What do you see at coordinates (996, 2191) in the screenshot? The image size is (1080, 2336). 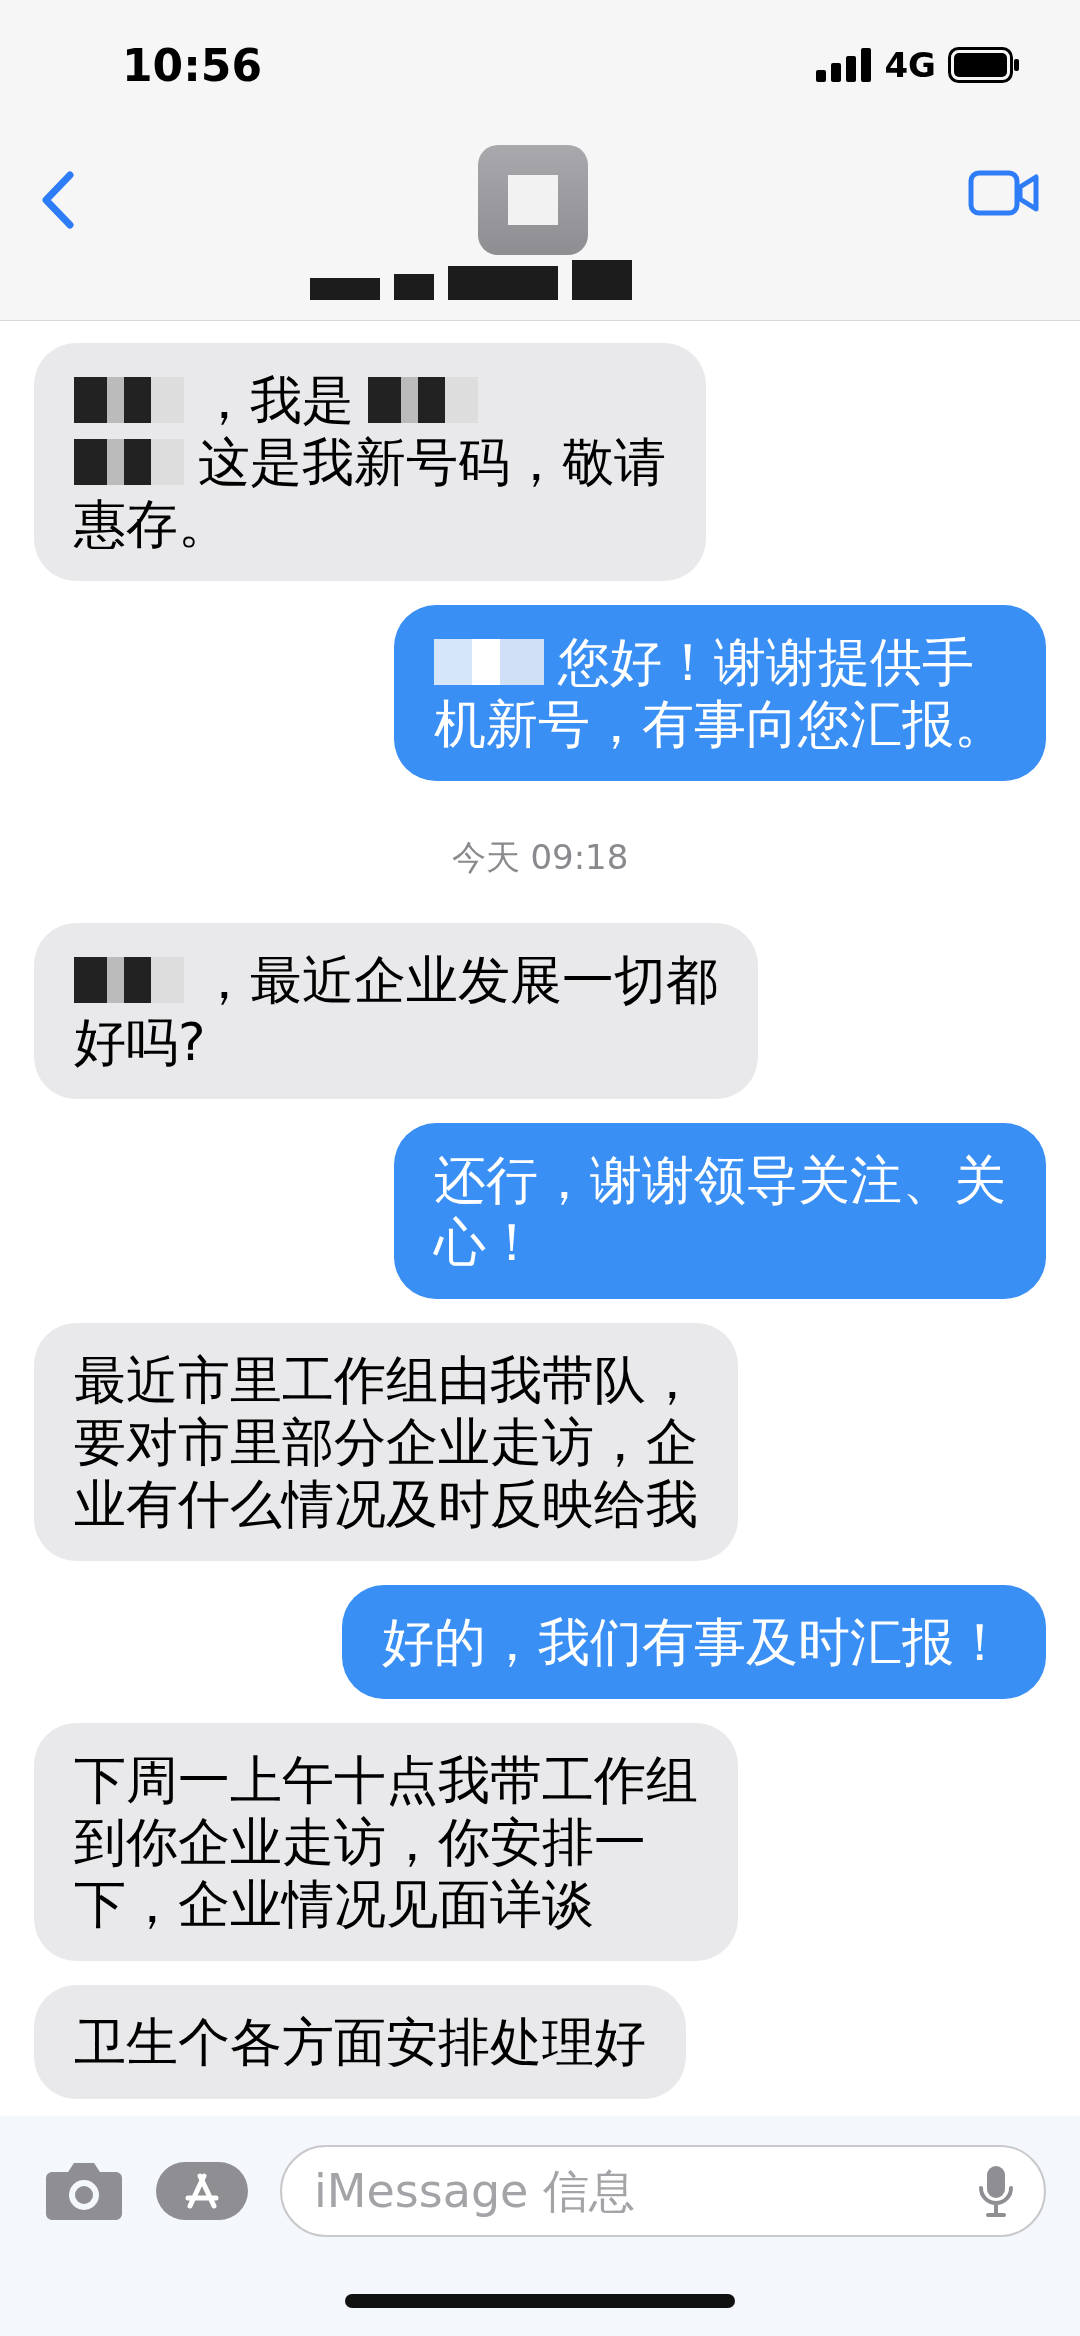 I see `microphone-icon` at bounding box center [996, 2191].